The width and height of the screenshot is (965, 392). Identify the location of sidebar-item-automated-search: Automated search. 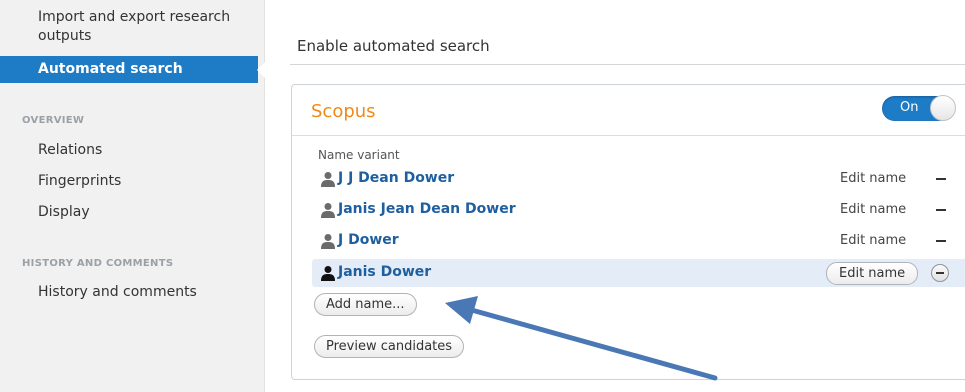
(133, 69).